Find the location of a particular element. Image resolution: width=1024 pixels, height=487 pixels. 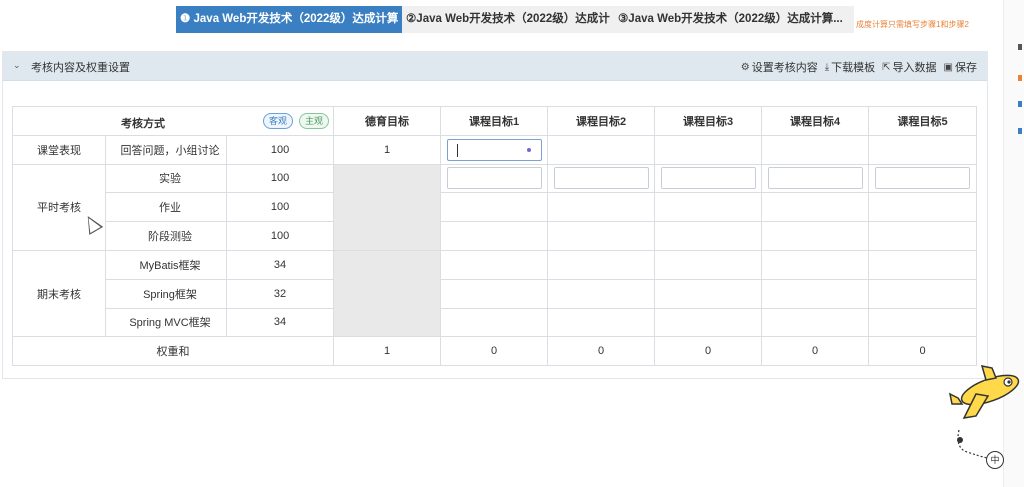

category-classroom: 课堂表现 is located at coordinates (59, 149).